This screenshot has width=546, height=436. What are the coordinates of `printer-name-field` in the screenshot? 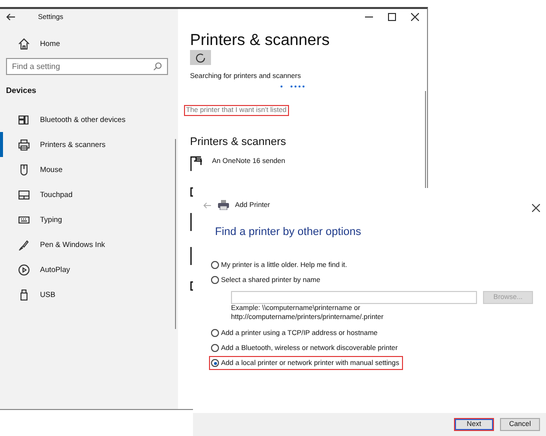 It's located at (354, 297).